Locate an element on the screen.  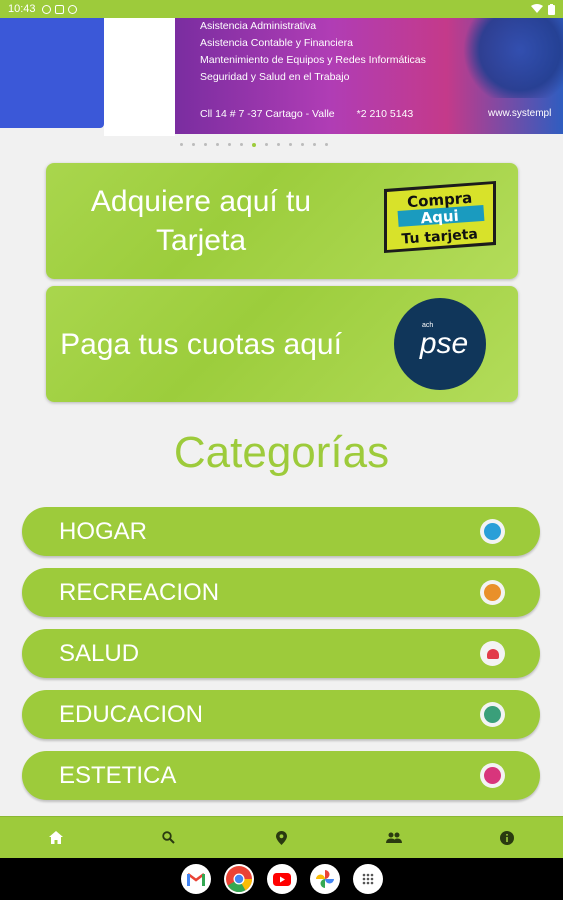
people-icon is located at coordinates (394, 837).